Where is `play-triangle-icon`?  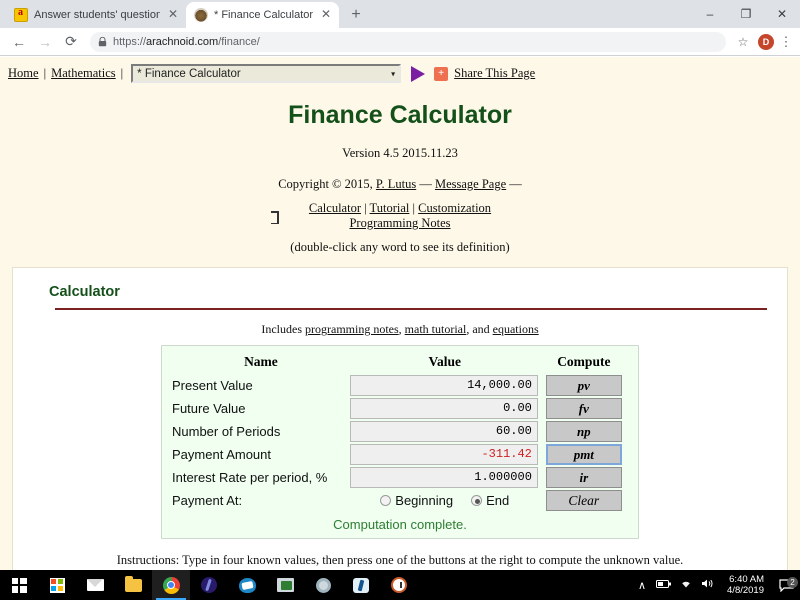 play-triangle-icon is located at coordinates (418, 73).